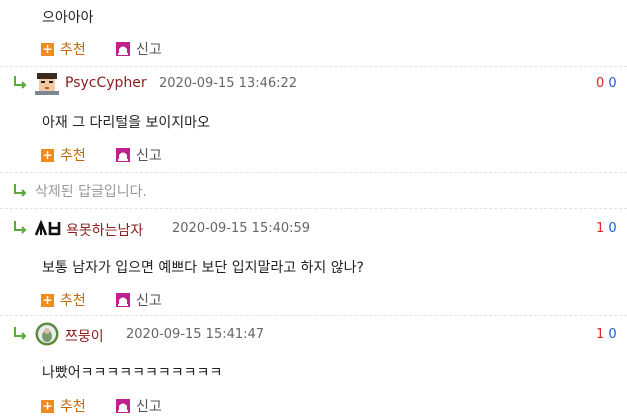 The width and height of the screenshot is (627, 419). Describe the element at coordinates (195, 334) in the screenshot. I see `timestamp: 2020-09-15 15:41:47` at that location.